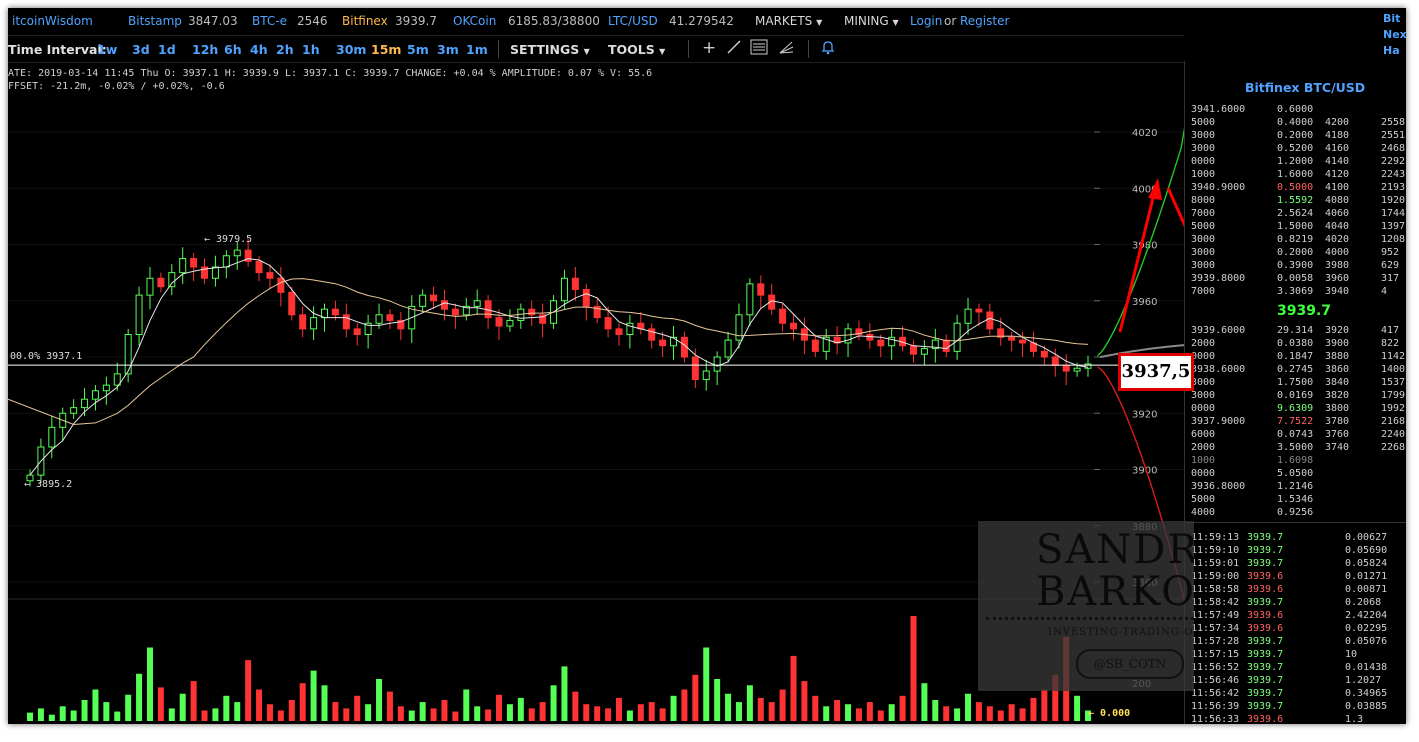 This screenshot has height=742, width=1419. Describe the element at coordinates (1298, 149) in the screenshot. I see `ask-row: 3000 0.5200 4160 2468` at that location.